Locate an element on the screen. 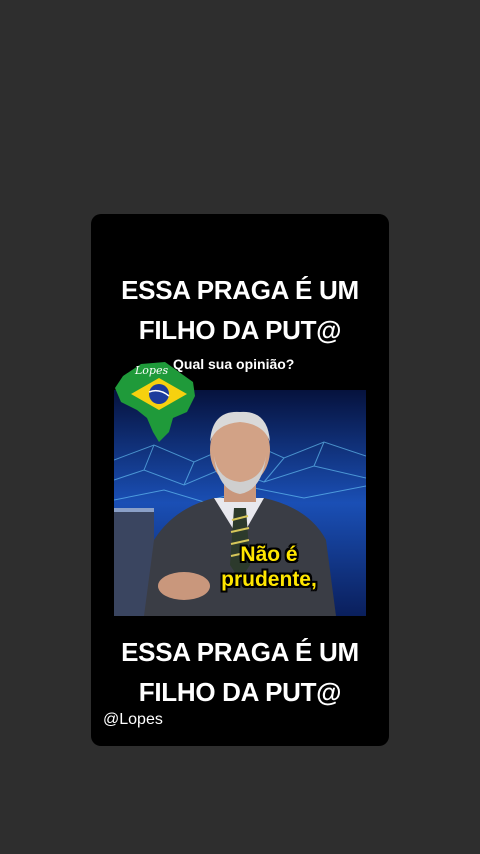 The image size is (480, 854). headline-bottom: ESSA PRAGA É UM FILHO DA PUT@ is located at coordinates (240, 672).